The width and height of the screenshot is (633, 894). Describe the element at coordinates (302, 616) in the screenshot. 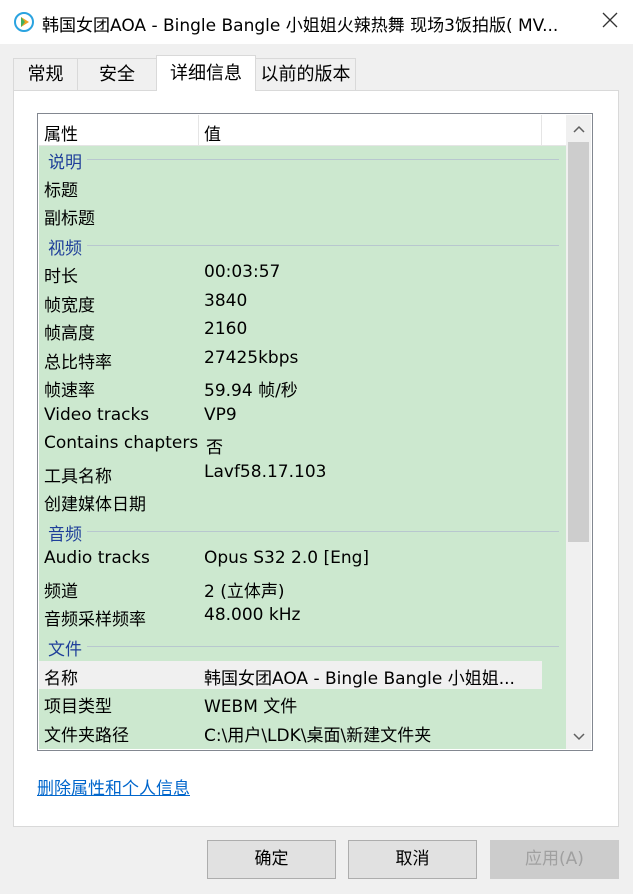

I see `list-item: 音频采样频率 48.000 kHz` at that location.